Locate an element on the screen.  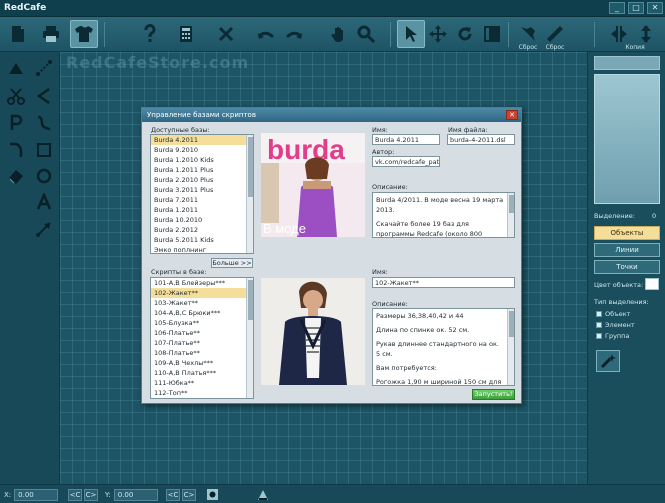
list-item: Burda 2.2010 Plus is located at coordinates (202, 180).